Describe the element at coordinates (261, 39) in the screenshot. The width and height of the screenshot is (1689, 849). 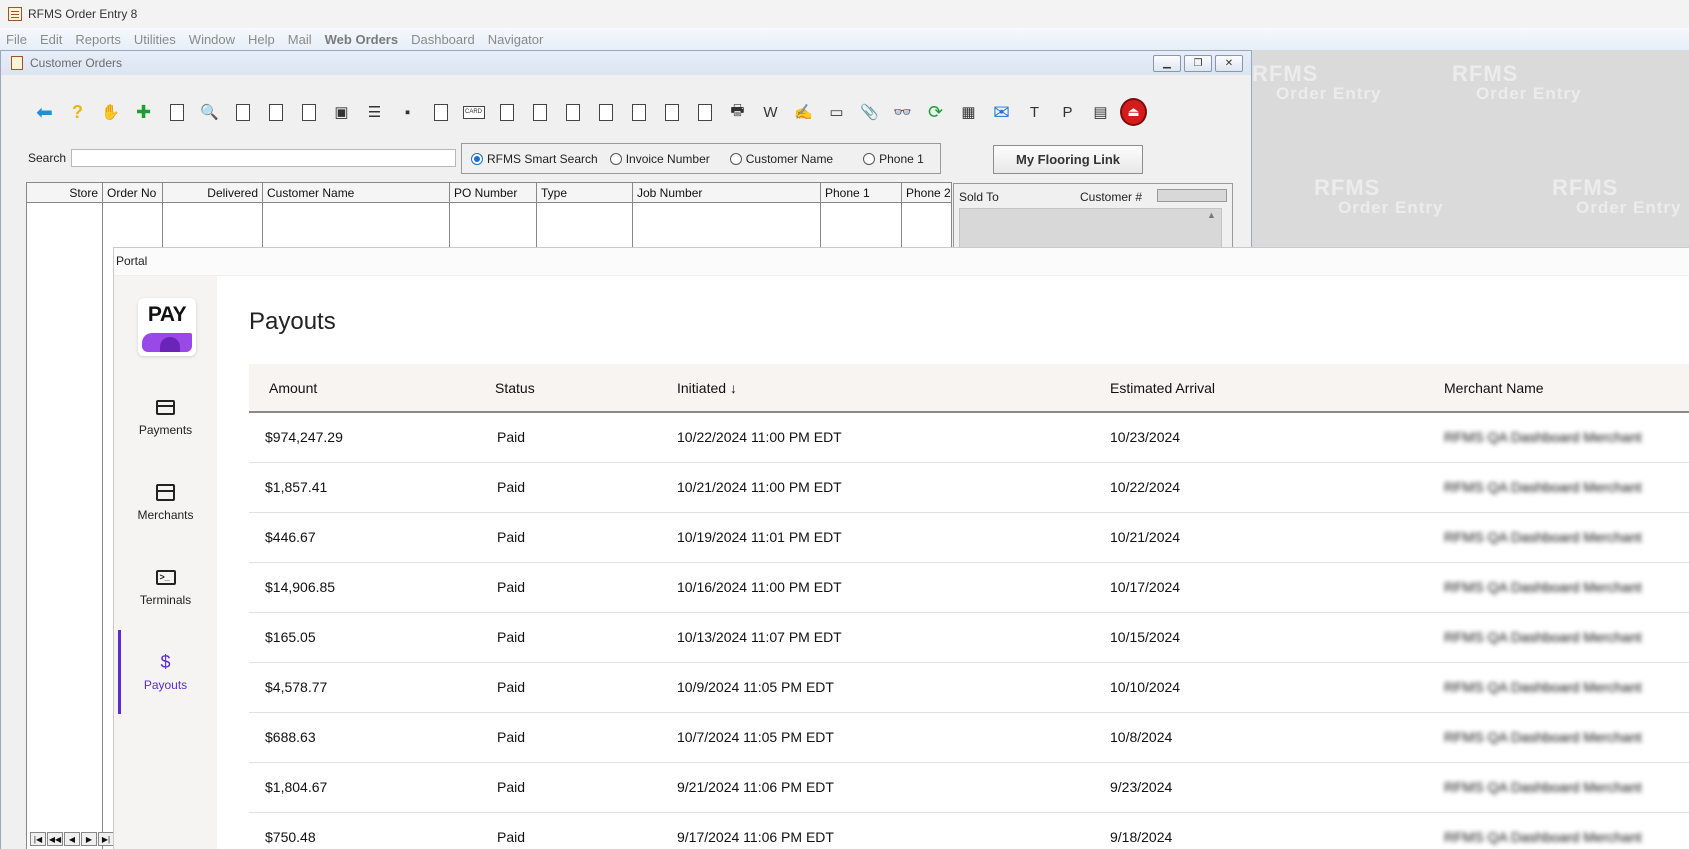
I see `menu-help: Help` at that location.